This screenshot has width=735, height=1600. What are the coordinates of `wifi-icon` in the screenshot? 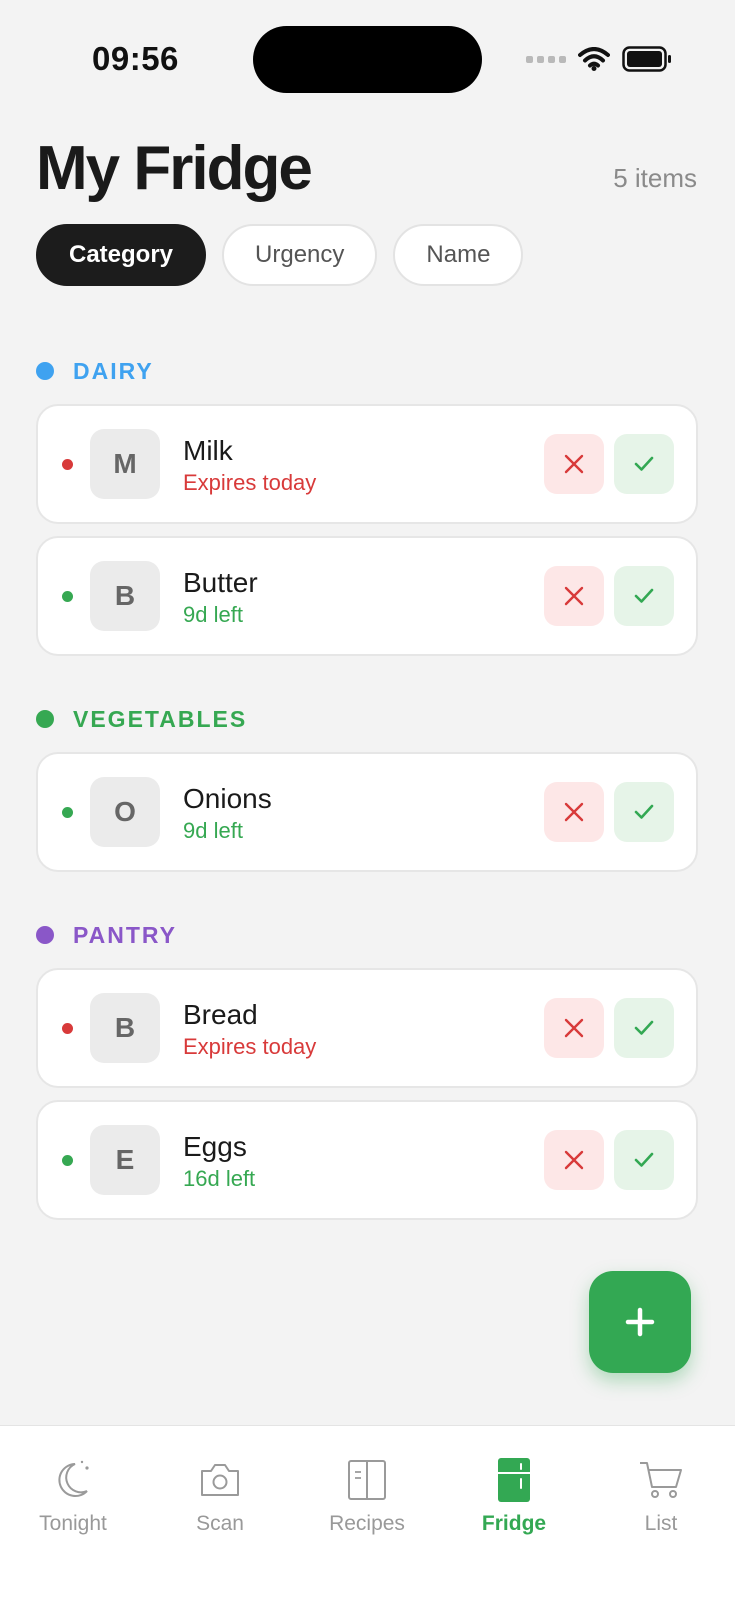 It's located at (594, 59).